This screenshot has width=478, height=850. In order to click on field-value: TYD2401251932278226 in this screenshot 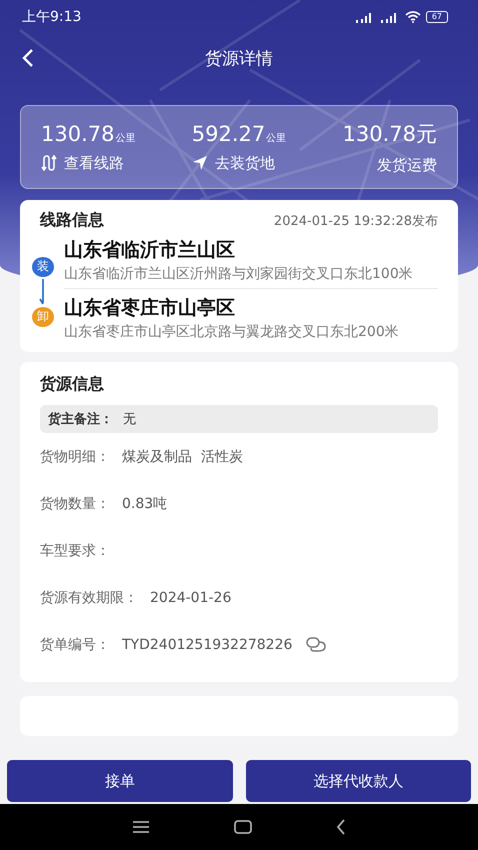, I will do `click(207, 644)`.